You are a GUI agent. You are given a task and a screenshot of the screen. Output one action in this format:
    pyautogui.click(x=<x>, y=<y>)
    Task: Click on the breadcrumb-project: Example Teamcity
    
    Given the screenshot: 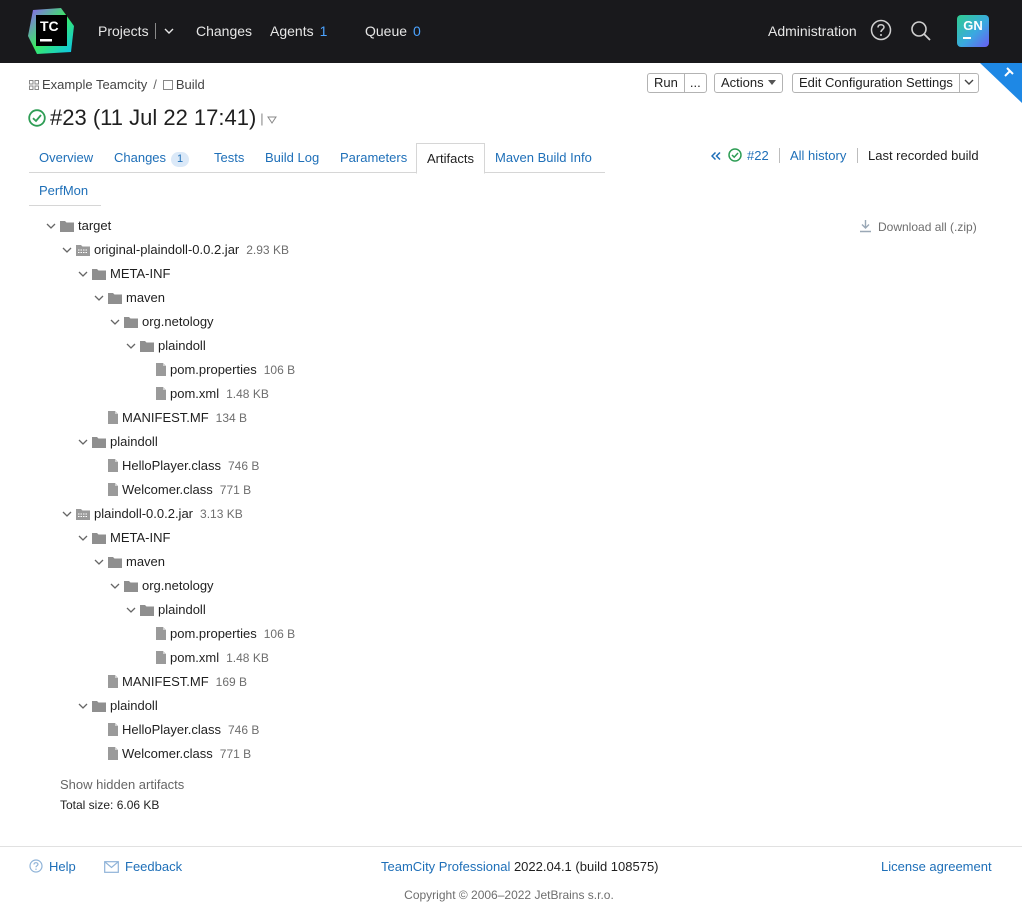 What is the action you would take?
    pyautogui.click(x=94, y=84)
    